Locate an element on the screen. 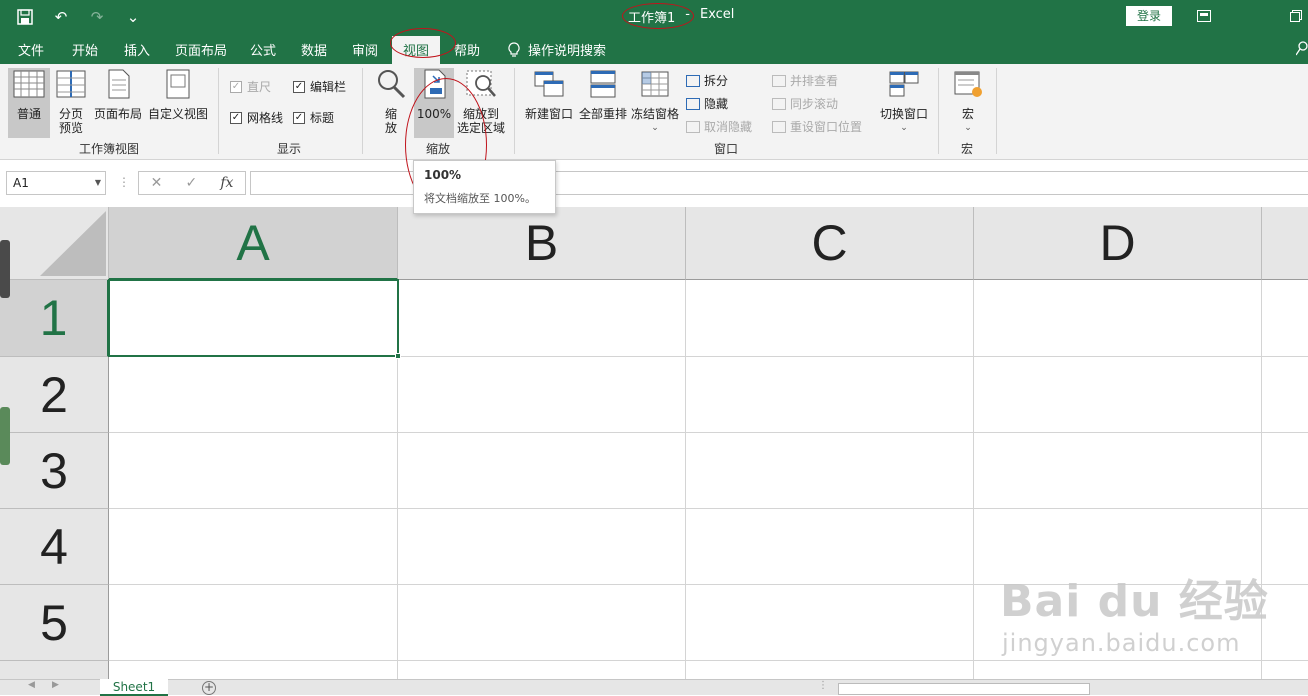 This screenshot has width=1308, height=696. macros-label: 宏 is located at coordinates (967, 114).